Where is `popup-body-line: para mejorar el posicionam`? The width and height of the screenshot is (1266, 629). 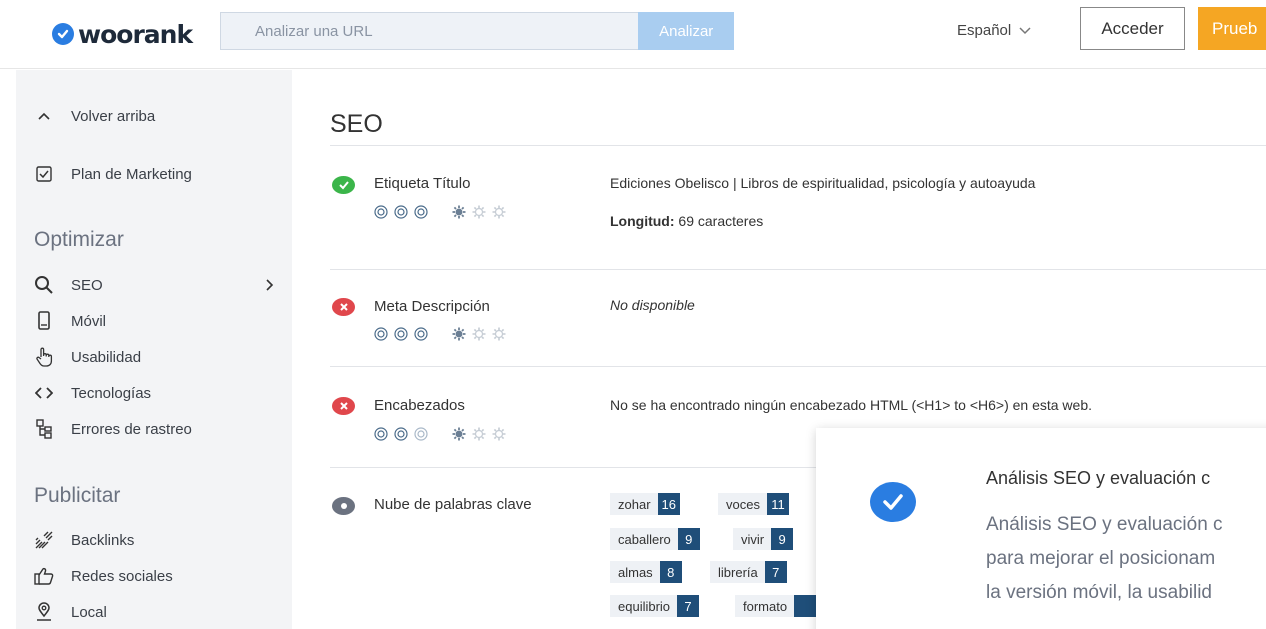 popup-body-line: para mejorar el posicionam is located at coordinates (1101, 558).